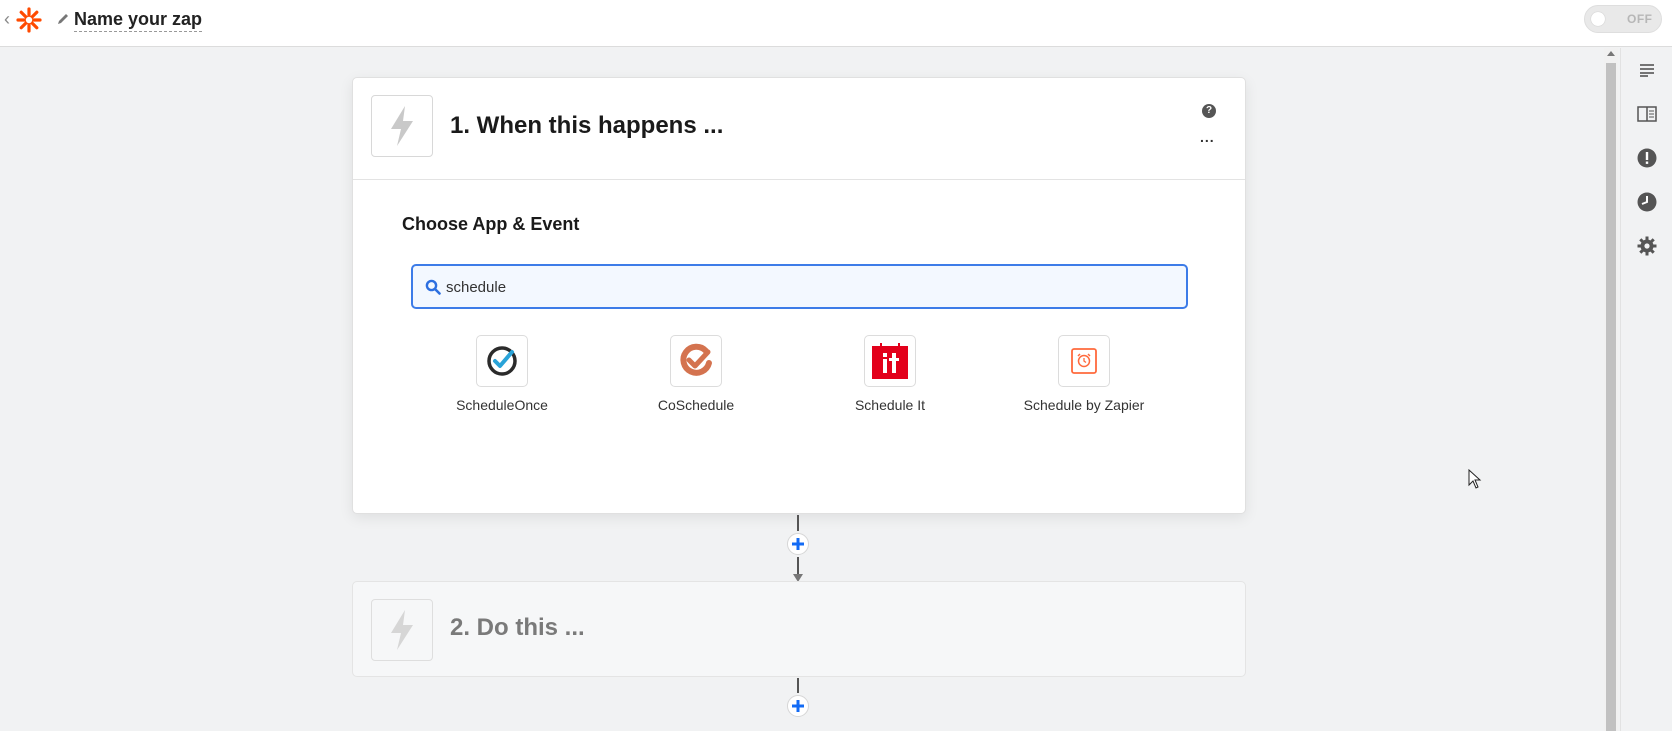 The height and width of the screenshot is (731, 1672). Describe the element at coordinates (1647, 114) in the screenshot. I see `book-icon` at that location.